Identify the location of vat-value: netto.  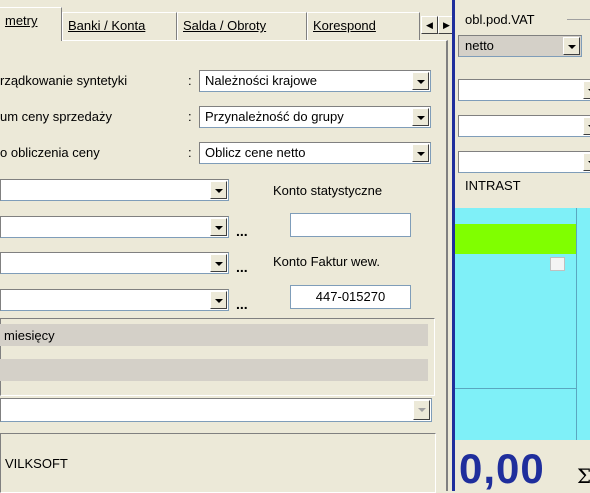
(479, 45).